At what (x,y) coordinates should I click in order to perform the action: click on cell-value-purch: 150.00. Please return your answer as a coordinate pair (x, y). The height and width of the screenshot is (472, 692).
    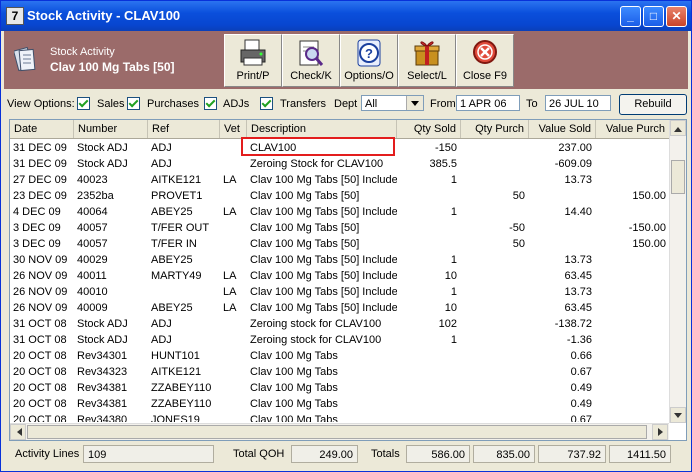
    Looking at the image, I should click on (649, 196).